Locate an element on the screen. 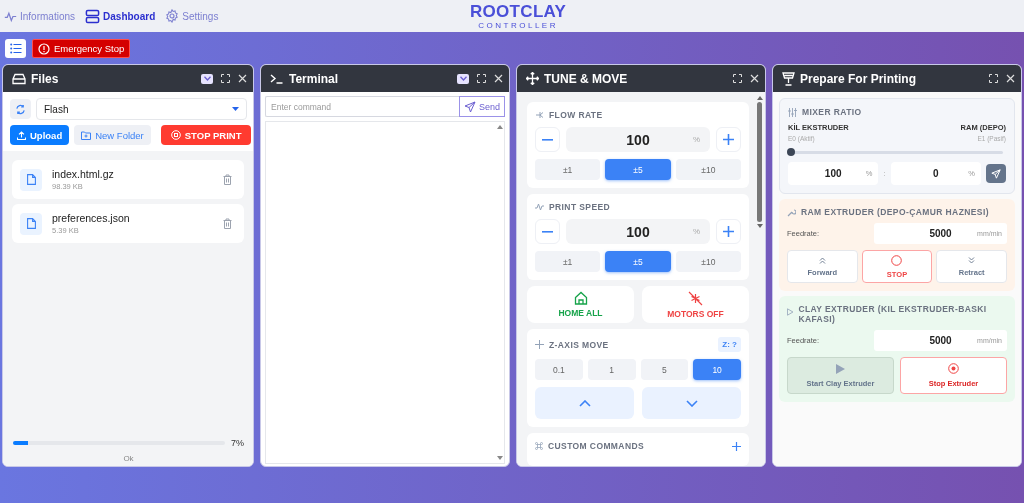  stop-print-button: STOP PRINT is located at coordinates (206, 135).